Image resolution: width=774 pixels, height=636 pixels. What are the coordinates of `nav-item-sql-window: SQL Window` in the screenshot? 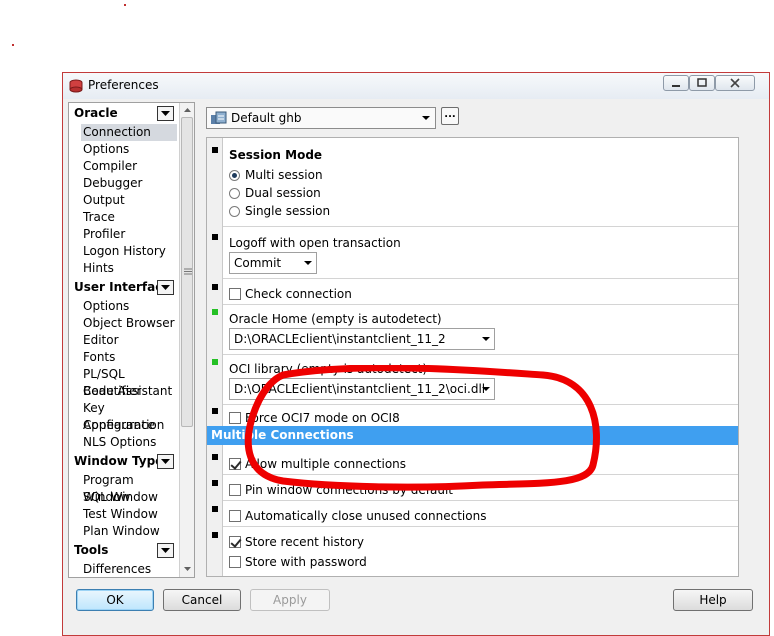 It's located at (129, 497).